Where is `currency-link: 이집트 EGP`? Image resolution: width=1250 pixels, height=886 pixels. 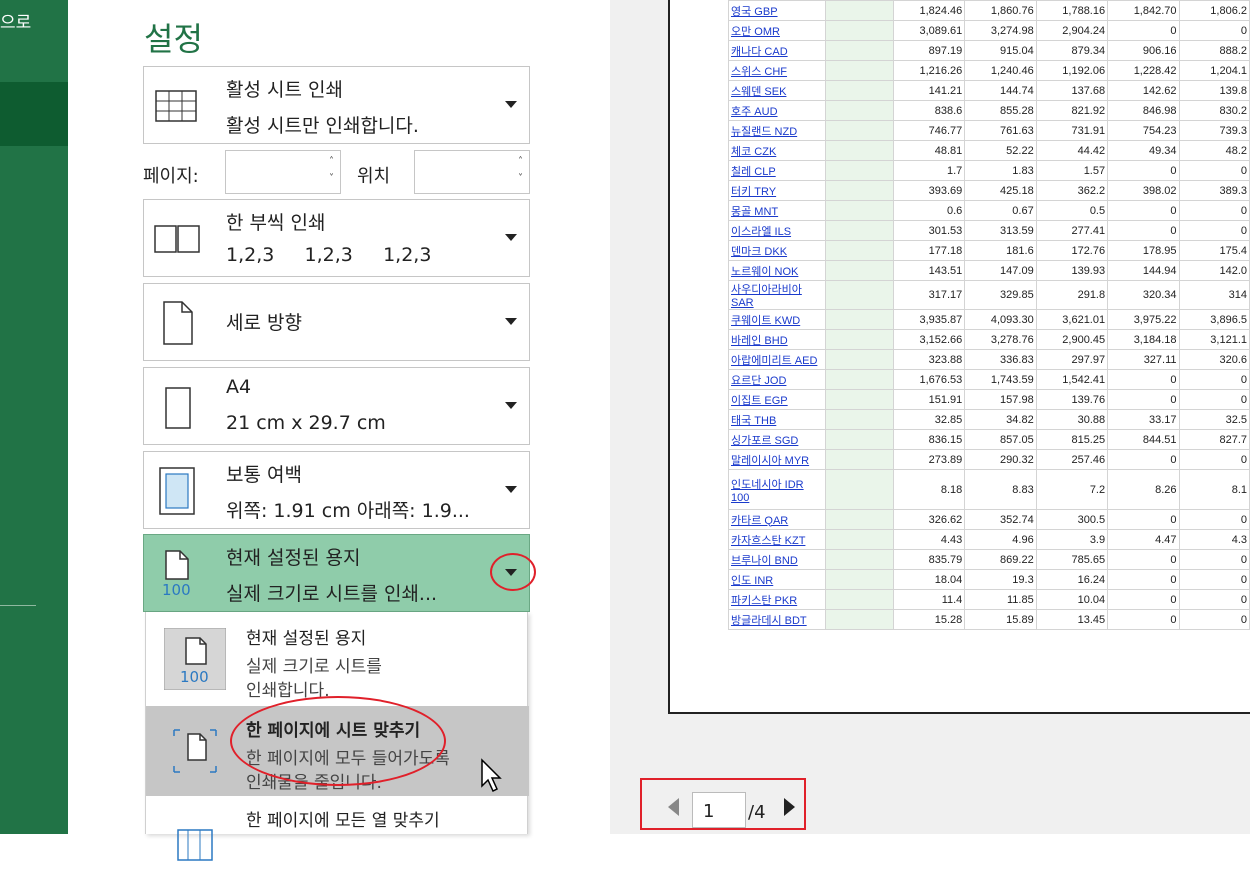
currency-link: 이집트 EGP is located at coordinates (777, 399).